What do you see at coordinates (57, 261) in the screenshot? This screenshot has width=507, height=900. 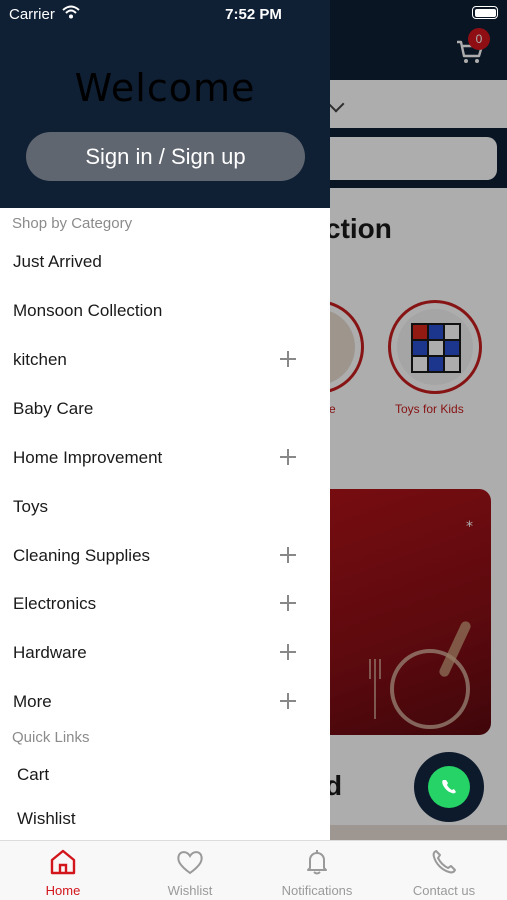 I see `category-item-label: Just Arrived` at bounding box center [57, 261].